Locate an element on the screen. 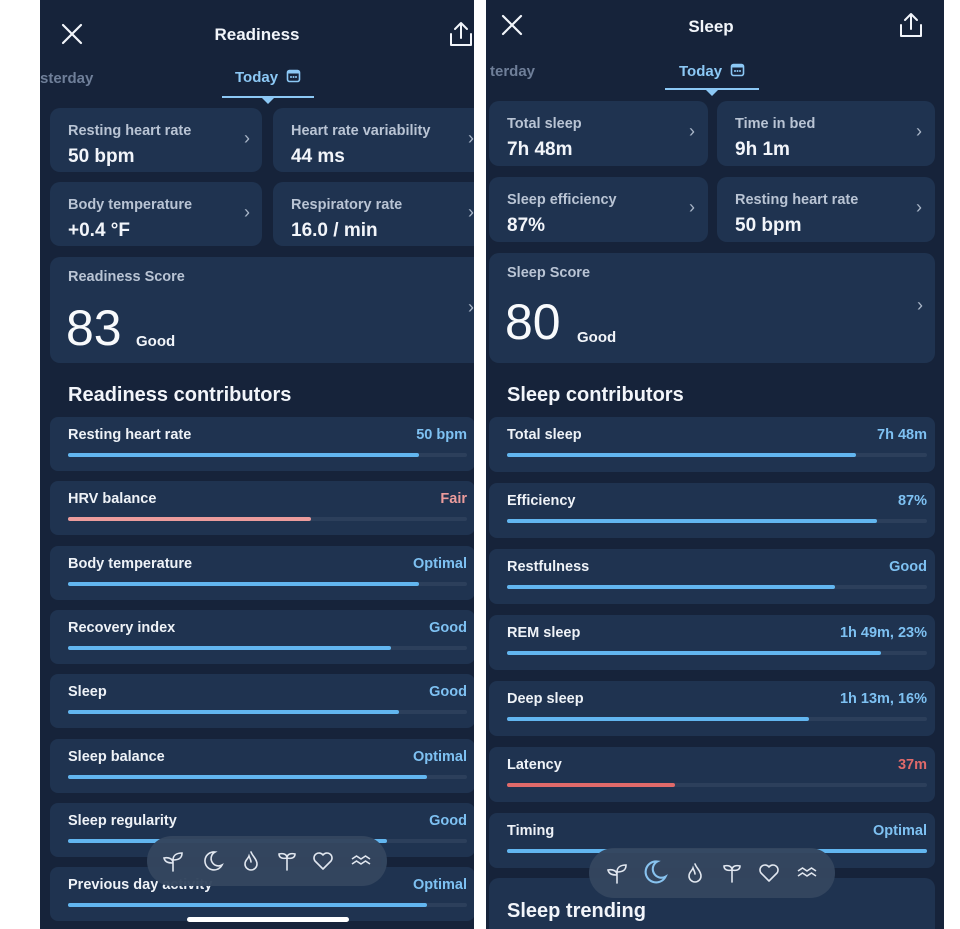 This screenshot has height=929, width=960. sleep-trending-heading: Sleep trending is located at coordinates (576, 911).